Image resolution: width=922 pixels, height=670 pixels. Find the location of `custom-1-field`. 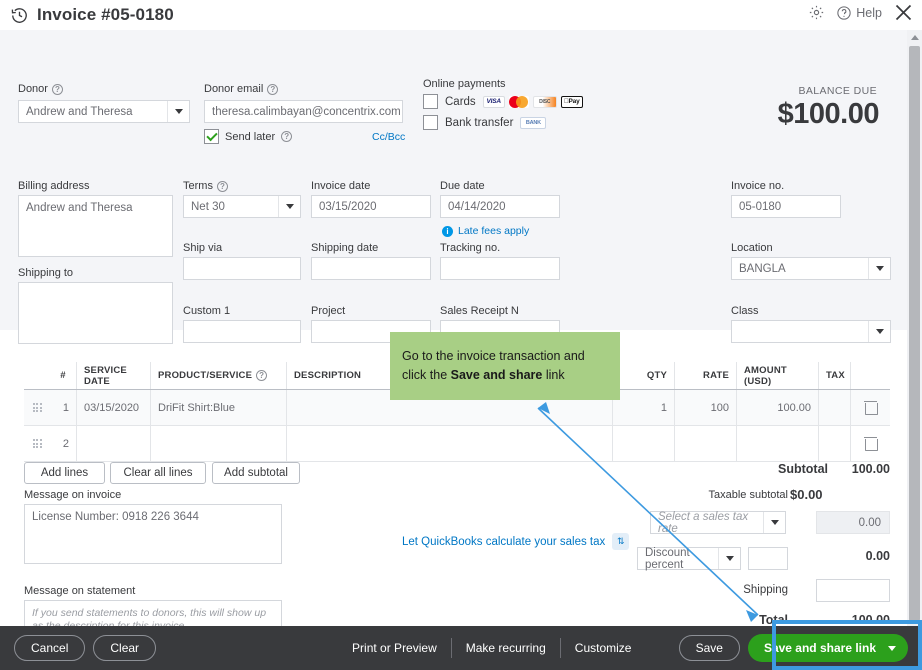

custom-1-field is located at coordinates (242, 331).